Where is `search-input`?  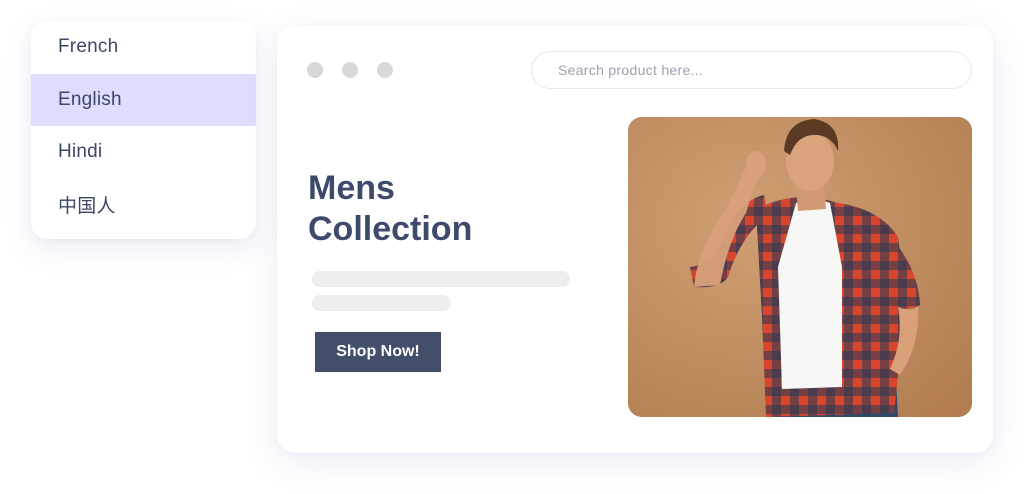
search-input is located at coordinates (764, 70).